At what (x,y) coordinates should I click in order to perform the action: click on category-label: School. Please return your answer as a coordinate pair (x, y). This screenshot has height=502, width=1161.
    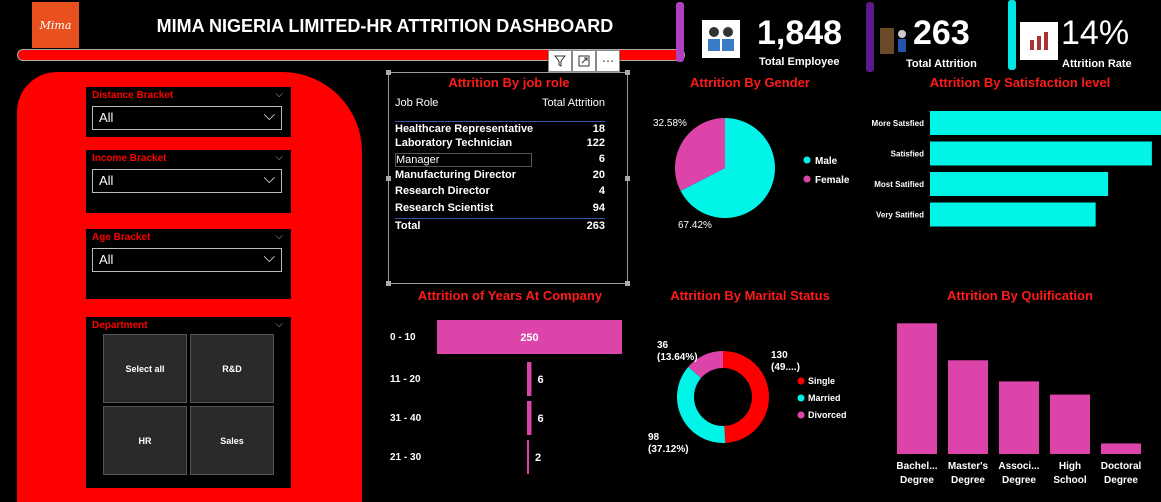
    Looking at the image, I should click on (1070, 480).